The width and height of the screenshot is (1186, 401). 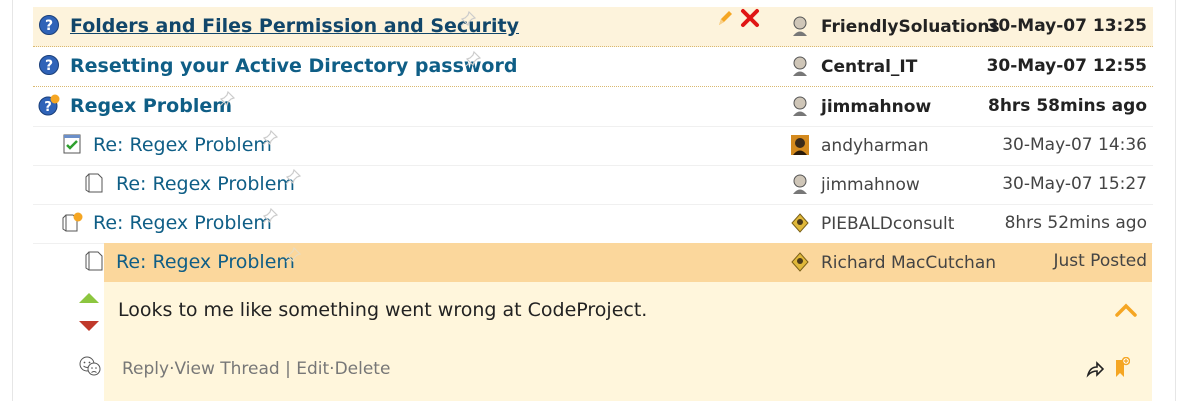 What do you see at coordinates (227, 369) in the screenshot?
I see `view-thread-link: View Thread` at bounding box center [227, 369].